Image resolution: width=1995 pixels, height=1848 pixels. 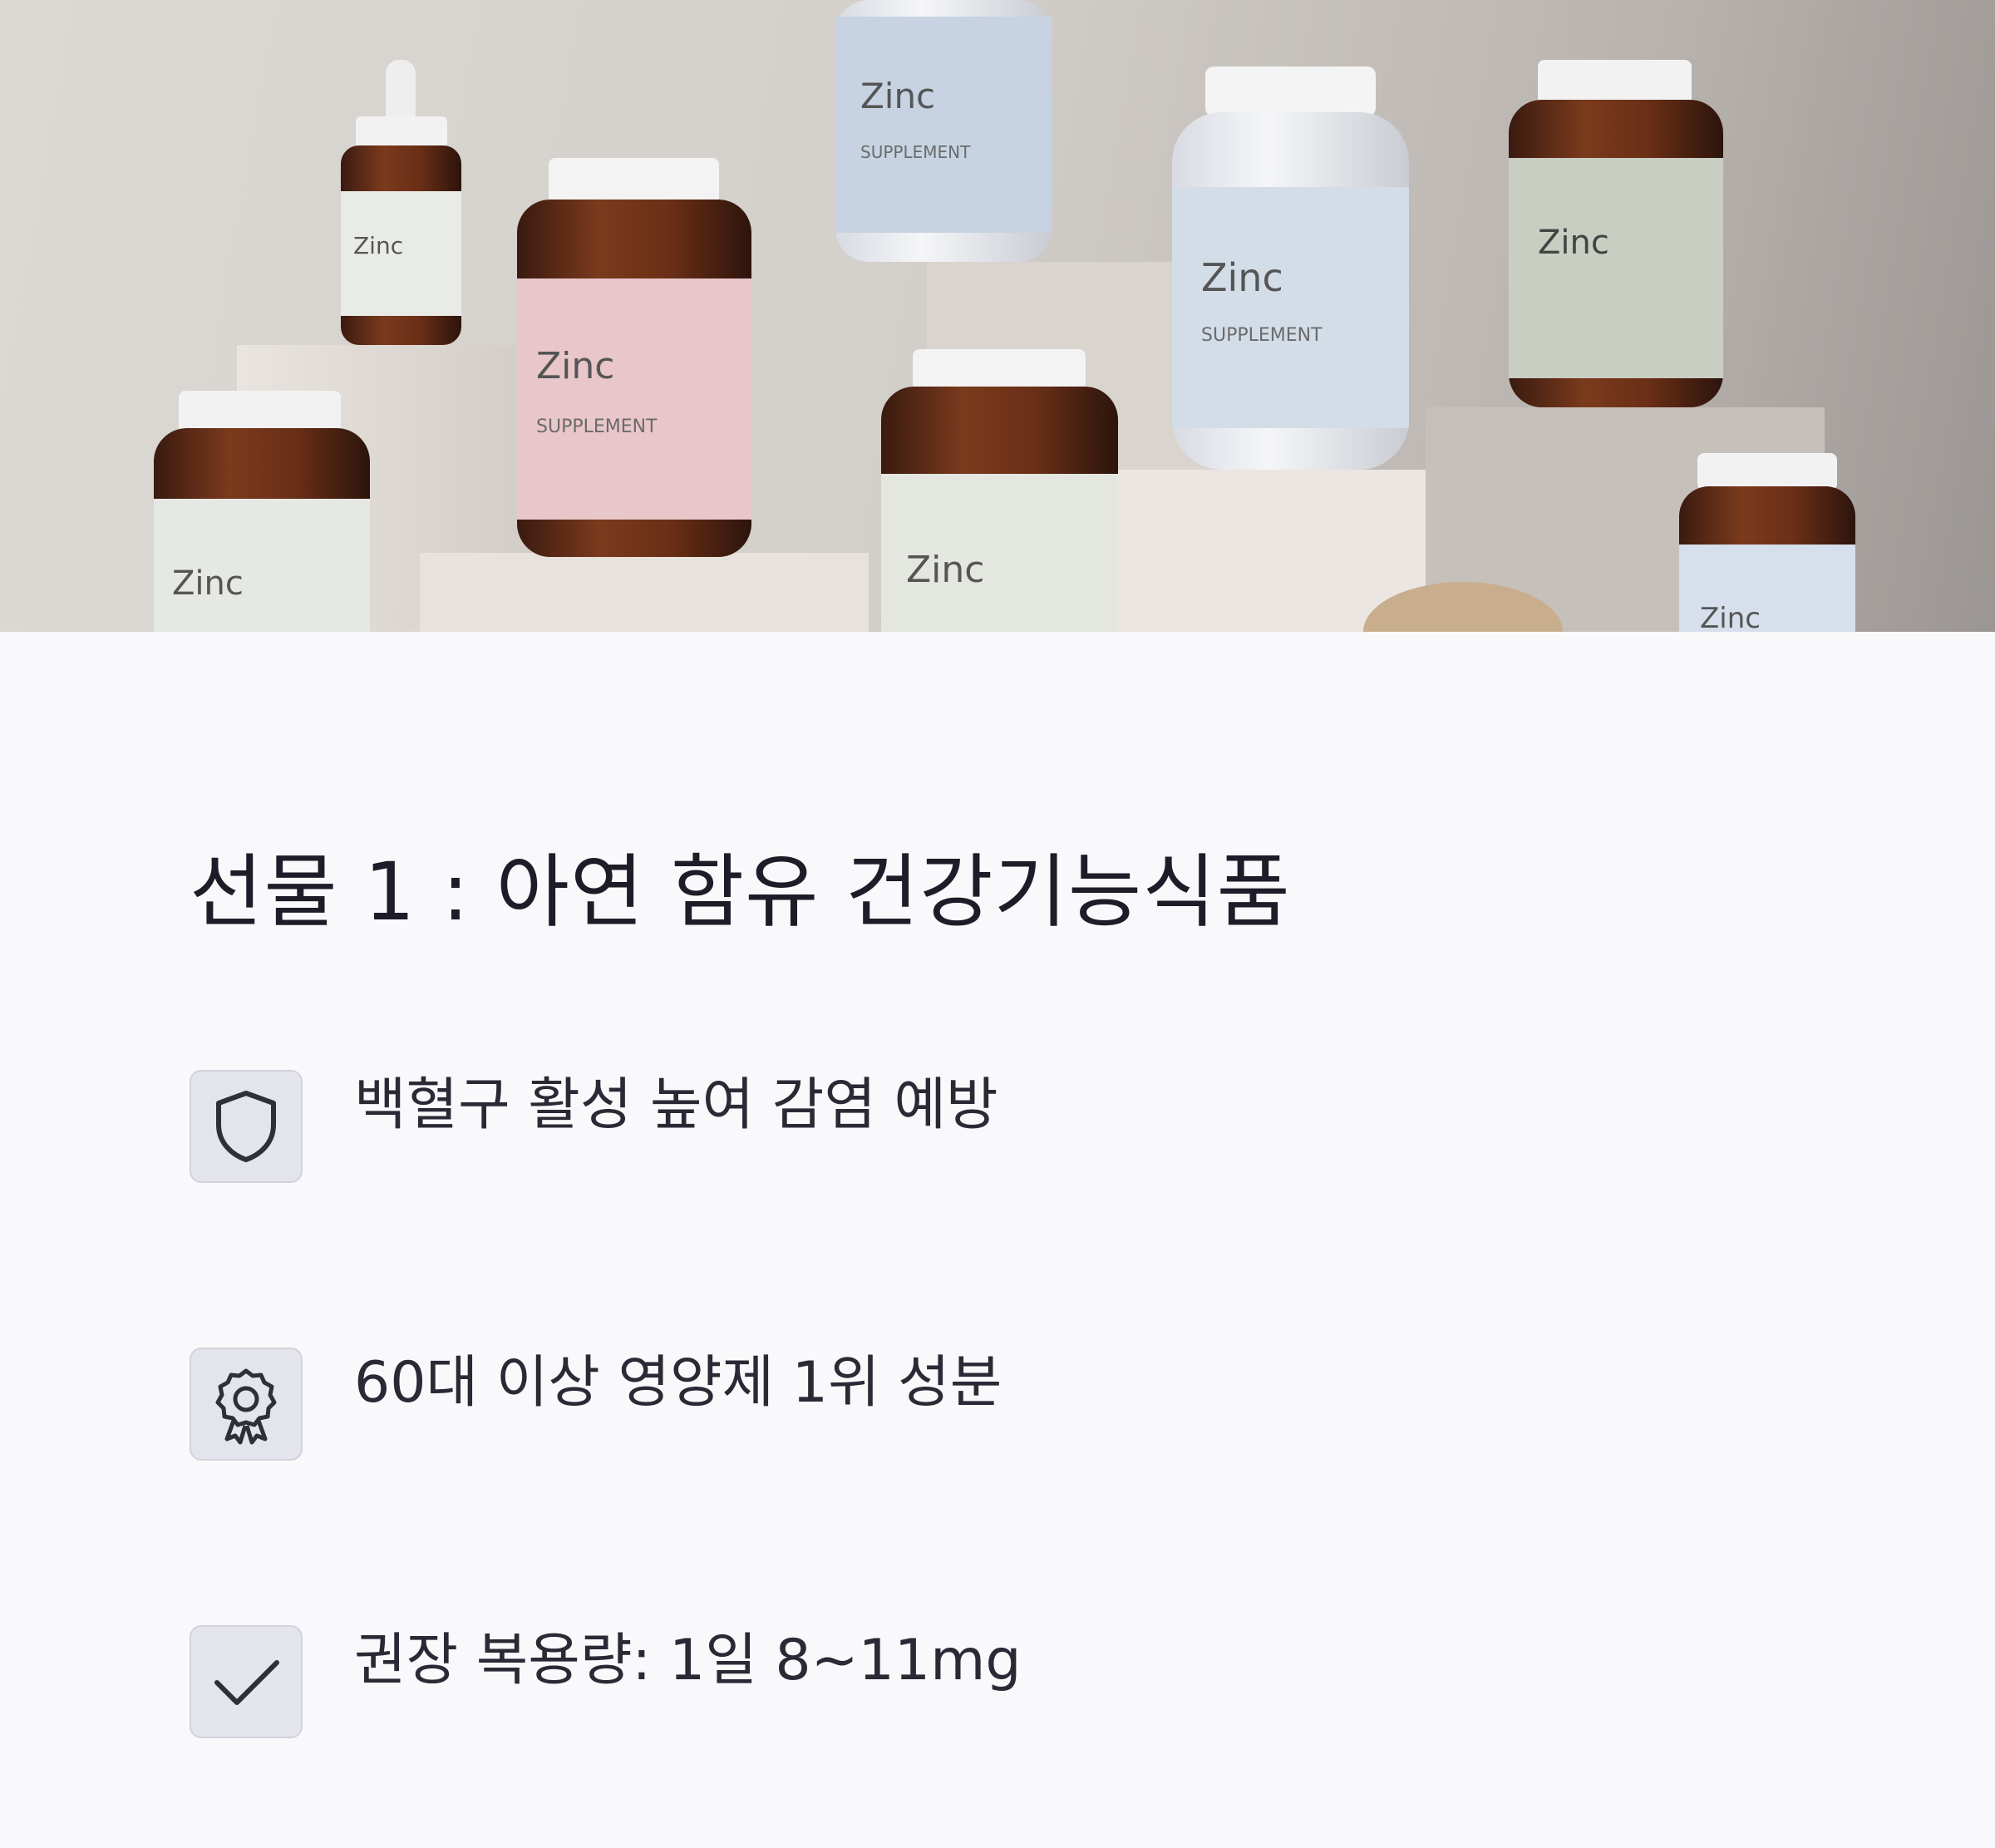 I want to click on feature-item-infection-prevention: 백혈구 활성 높여 감염 예방, so click(x=1021, y=1126).